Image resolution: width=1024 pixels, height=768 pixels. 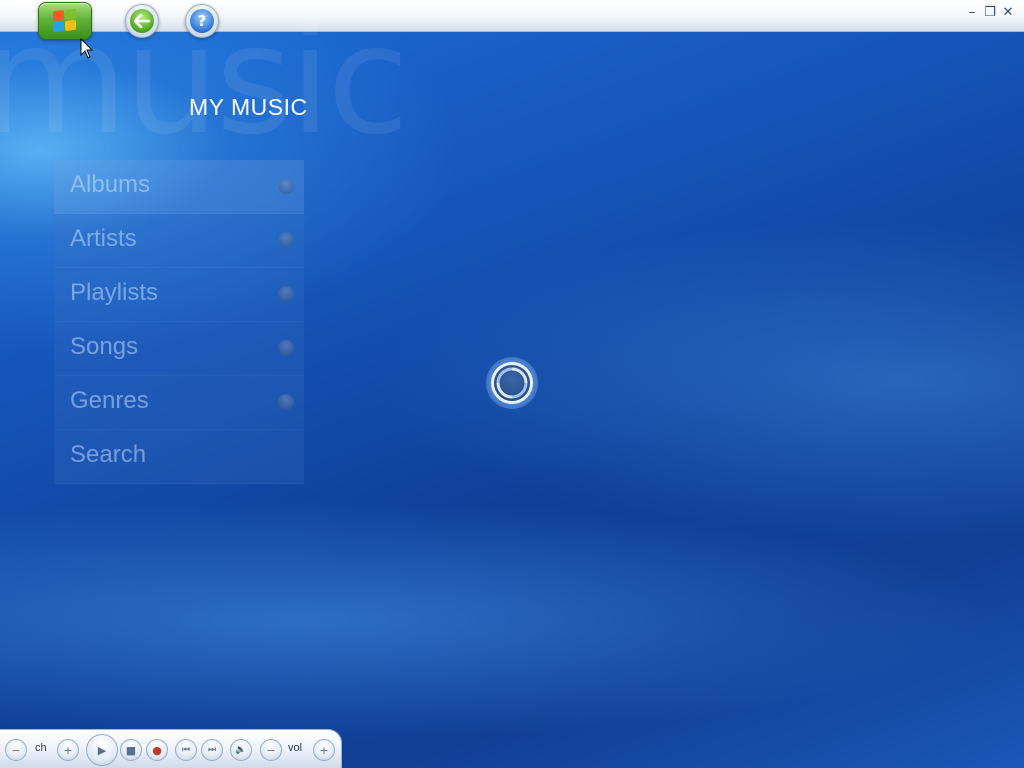 I want to click on loading-spinner-icon, so click(x=512, y=383).